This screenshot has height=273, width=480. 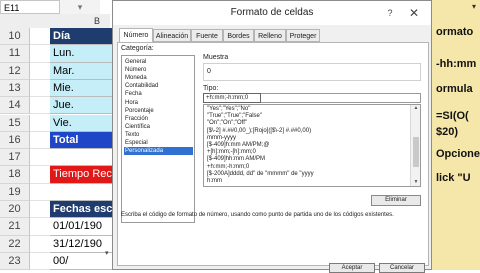 I want to click on format-code-item: "On";"On";"Off", so click(x=307, y=123).